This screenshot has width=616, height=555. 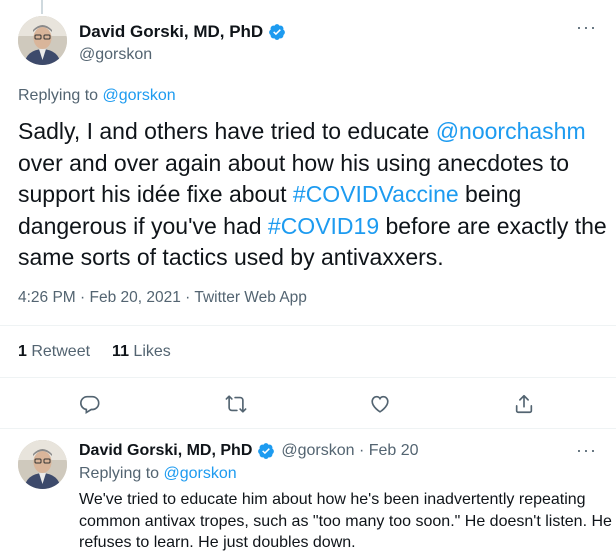 I want to click on retweet-label: Retweet, so click(x=58, y=351).